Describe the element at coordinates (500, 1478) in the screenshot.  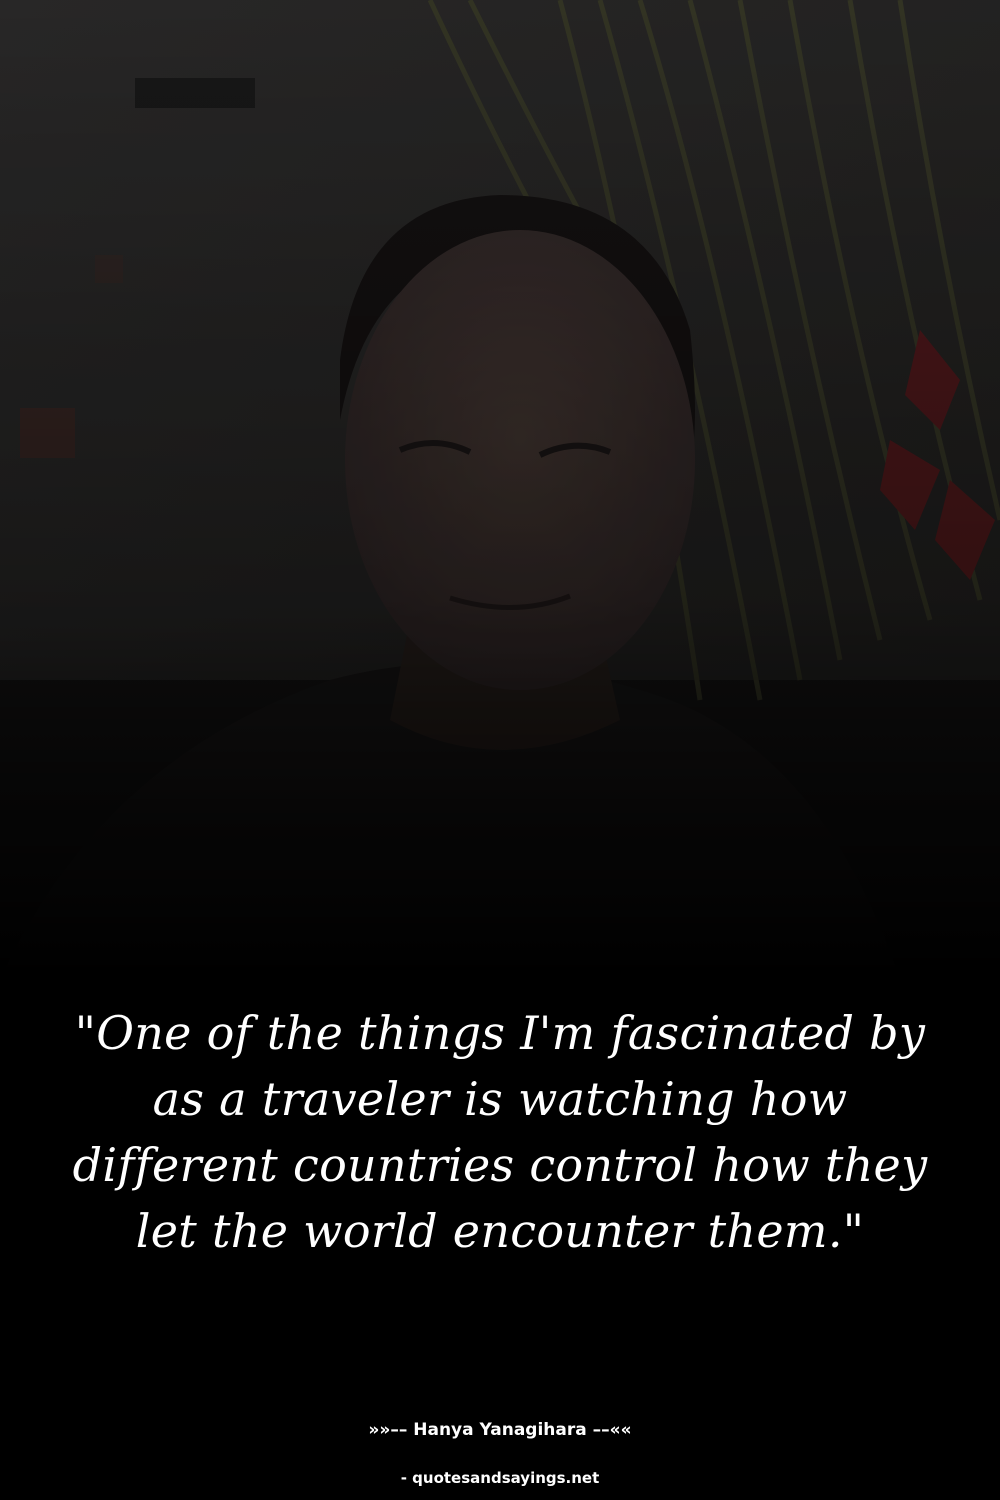
I see `source-watermark: - quotesandsayings.net` at that location.